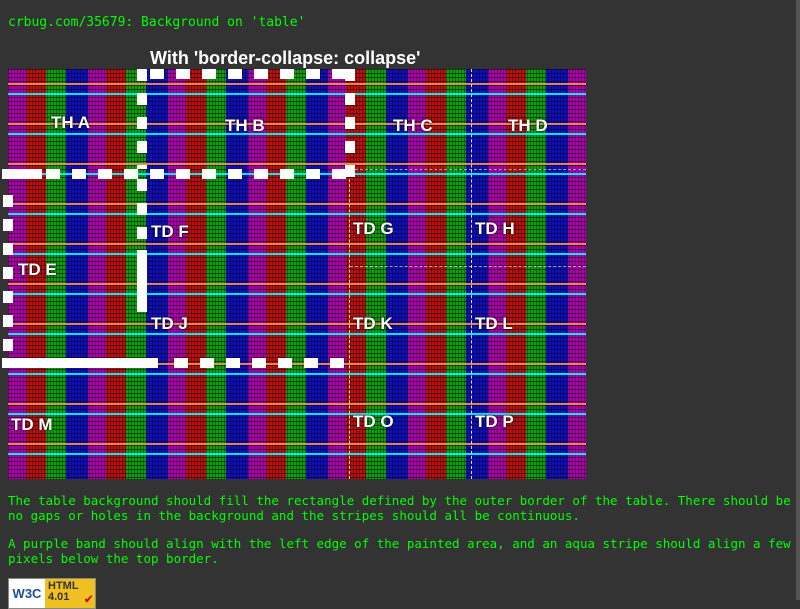 The image size is (800, 609). Describe the element at coordinates (80, 363) in the screenshot. I see `bottom-divider-solid` at that location.